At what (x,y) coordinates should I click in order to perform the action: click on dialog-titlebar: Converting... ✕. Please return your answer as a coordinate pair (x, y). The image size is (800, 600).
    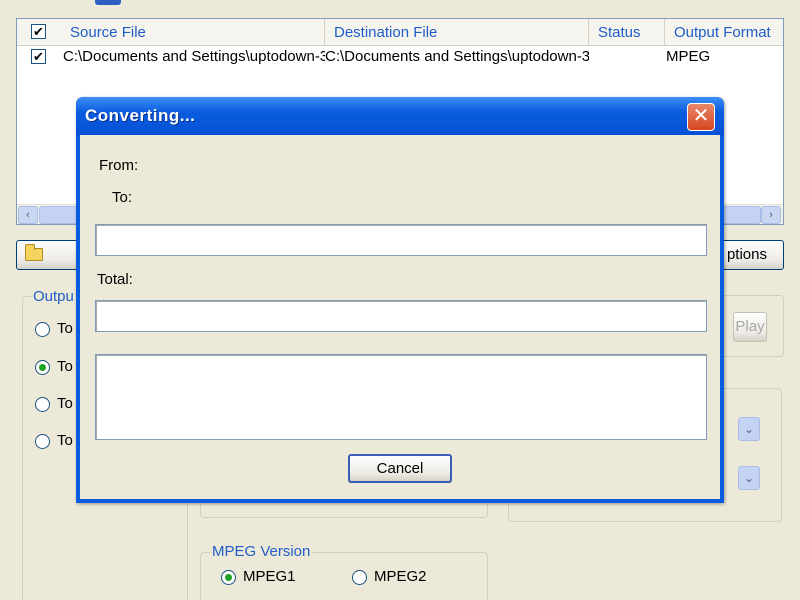
    Looking at the image, I should click on (400, 116).